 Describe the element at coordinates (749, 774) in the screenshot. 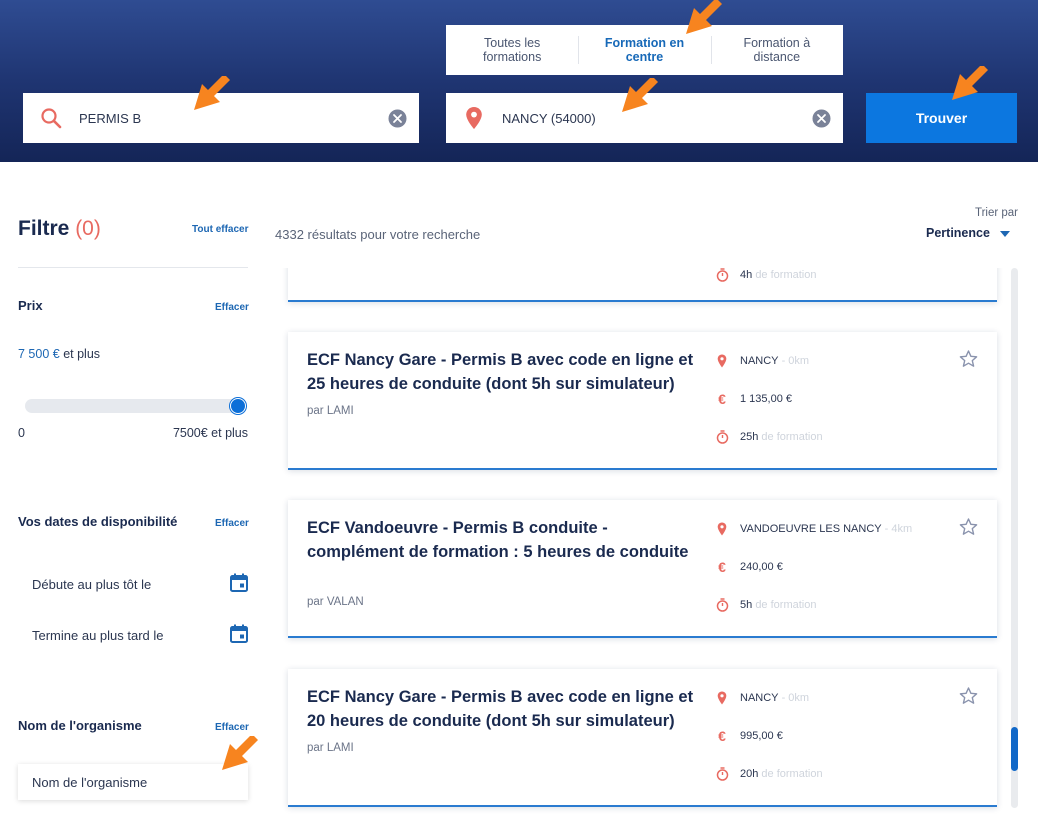

I see `card-duration-value: 20h` at that location.